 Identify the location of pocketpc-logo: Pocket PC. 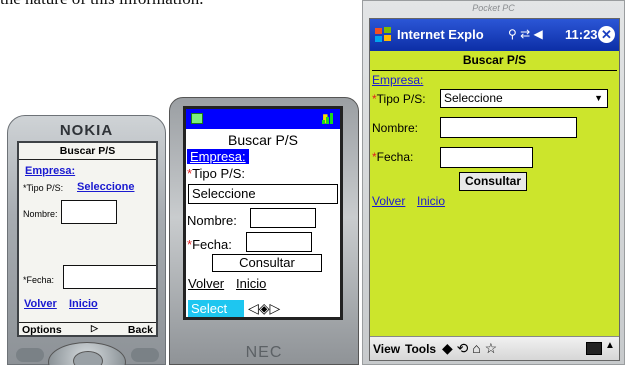
(493, 8).